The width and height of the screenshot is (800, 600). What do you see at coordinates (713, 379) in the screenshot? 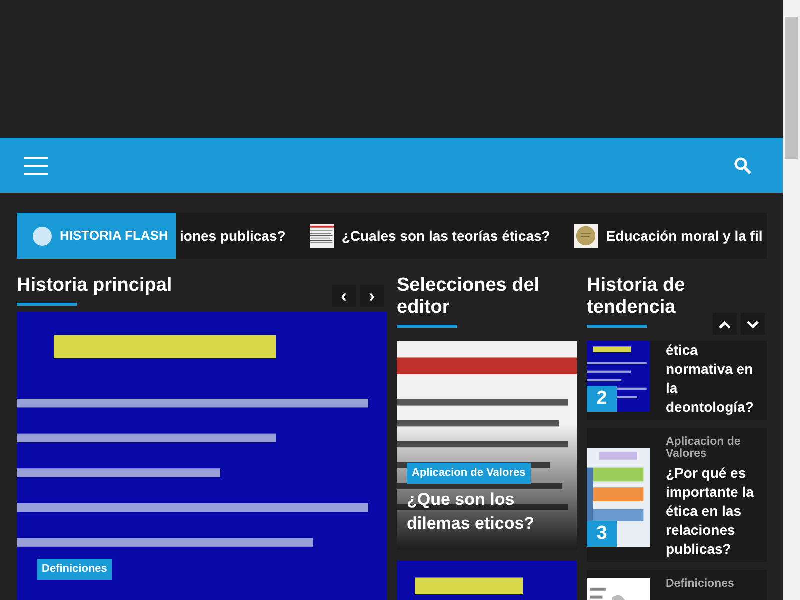
I see `post-title: ética normativa en la deontología?` at bounding box center [713, 379].